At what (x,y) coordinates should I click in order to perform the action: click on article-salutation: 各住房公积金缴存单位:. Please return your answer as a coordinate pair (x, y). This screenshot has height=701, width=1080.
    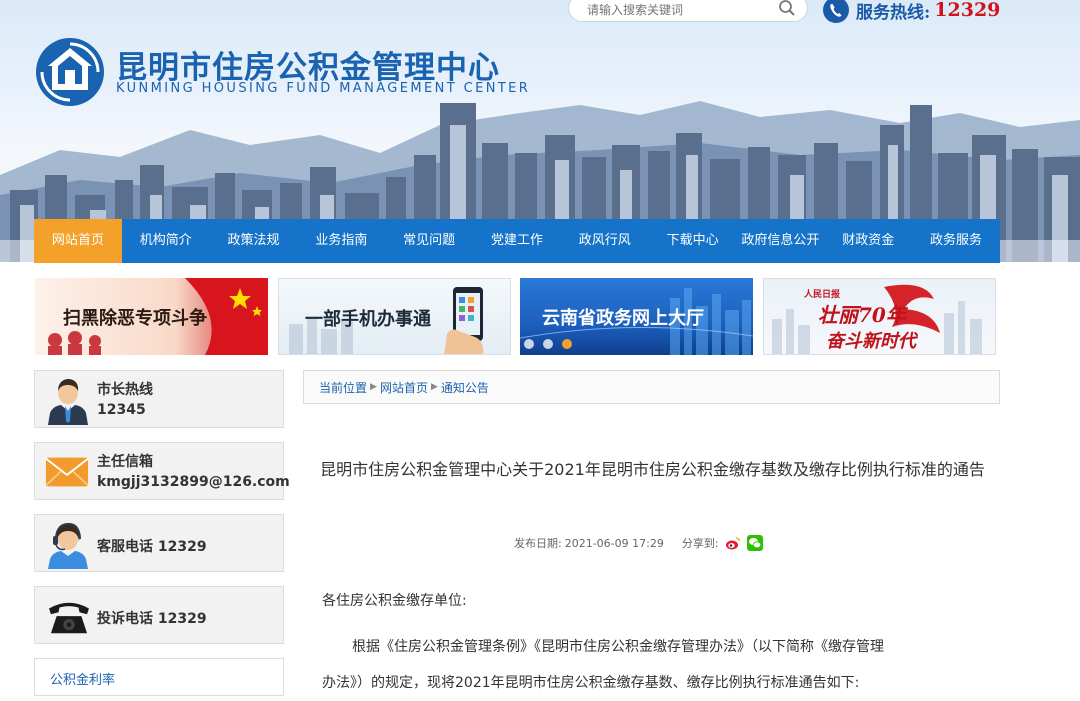
    Looking at the image, I should click on (394, 601).